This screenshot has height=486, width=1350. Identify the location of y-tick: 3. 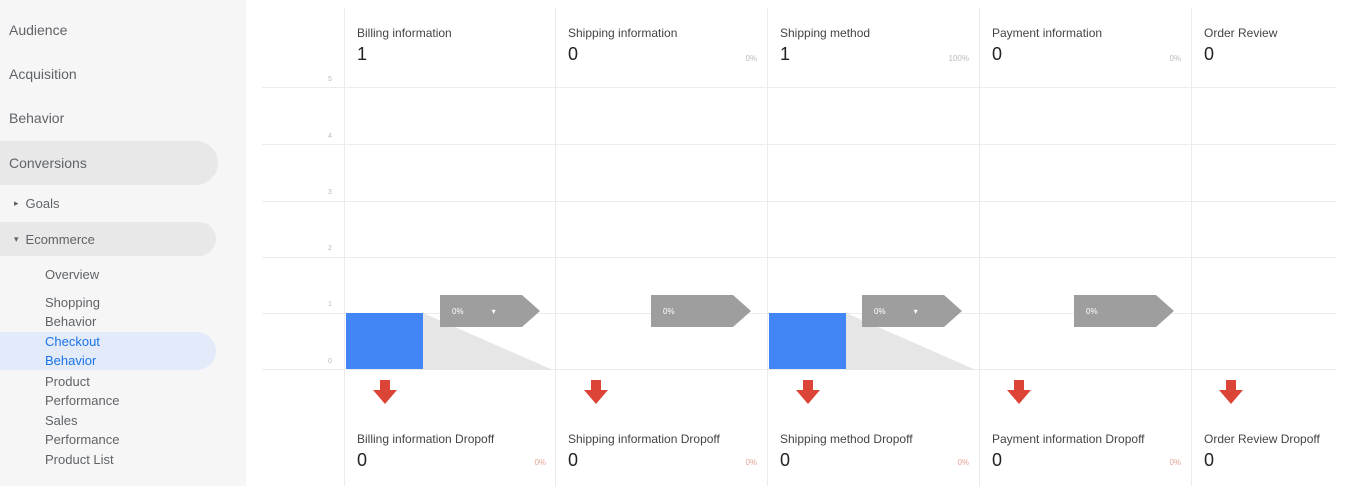
(330, 192).